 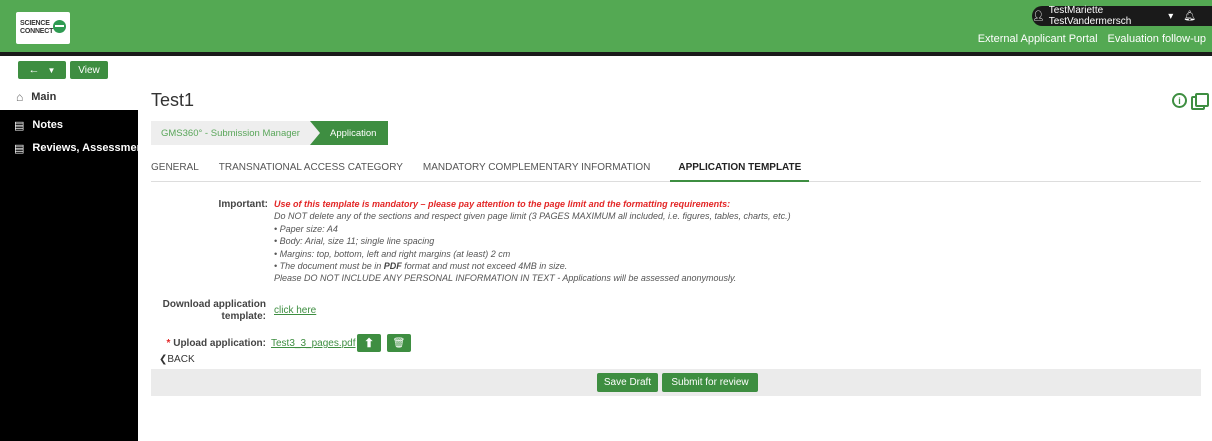 What do you see at coordinates (51, 70) in the screenshot?
I see `caret-down-icon: ▼` at bounding box center [51, 70].